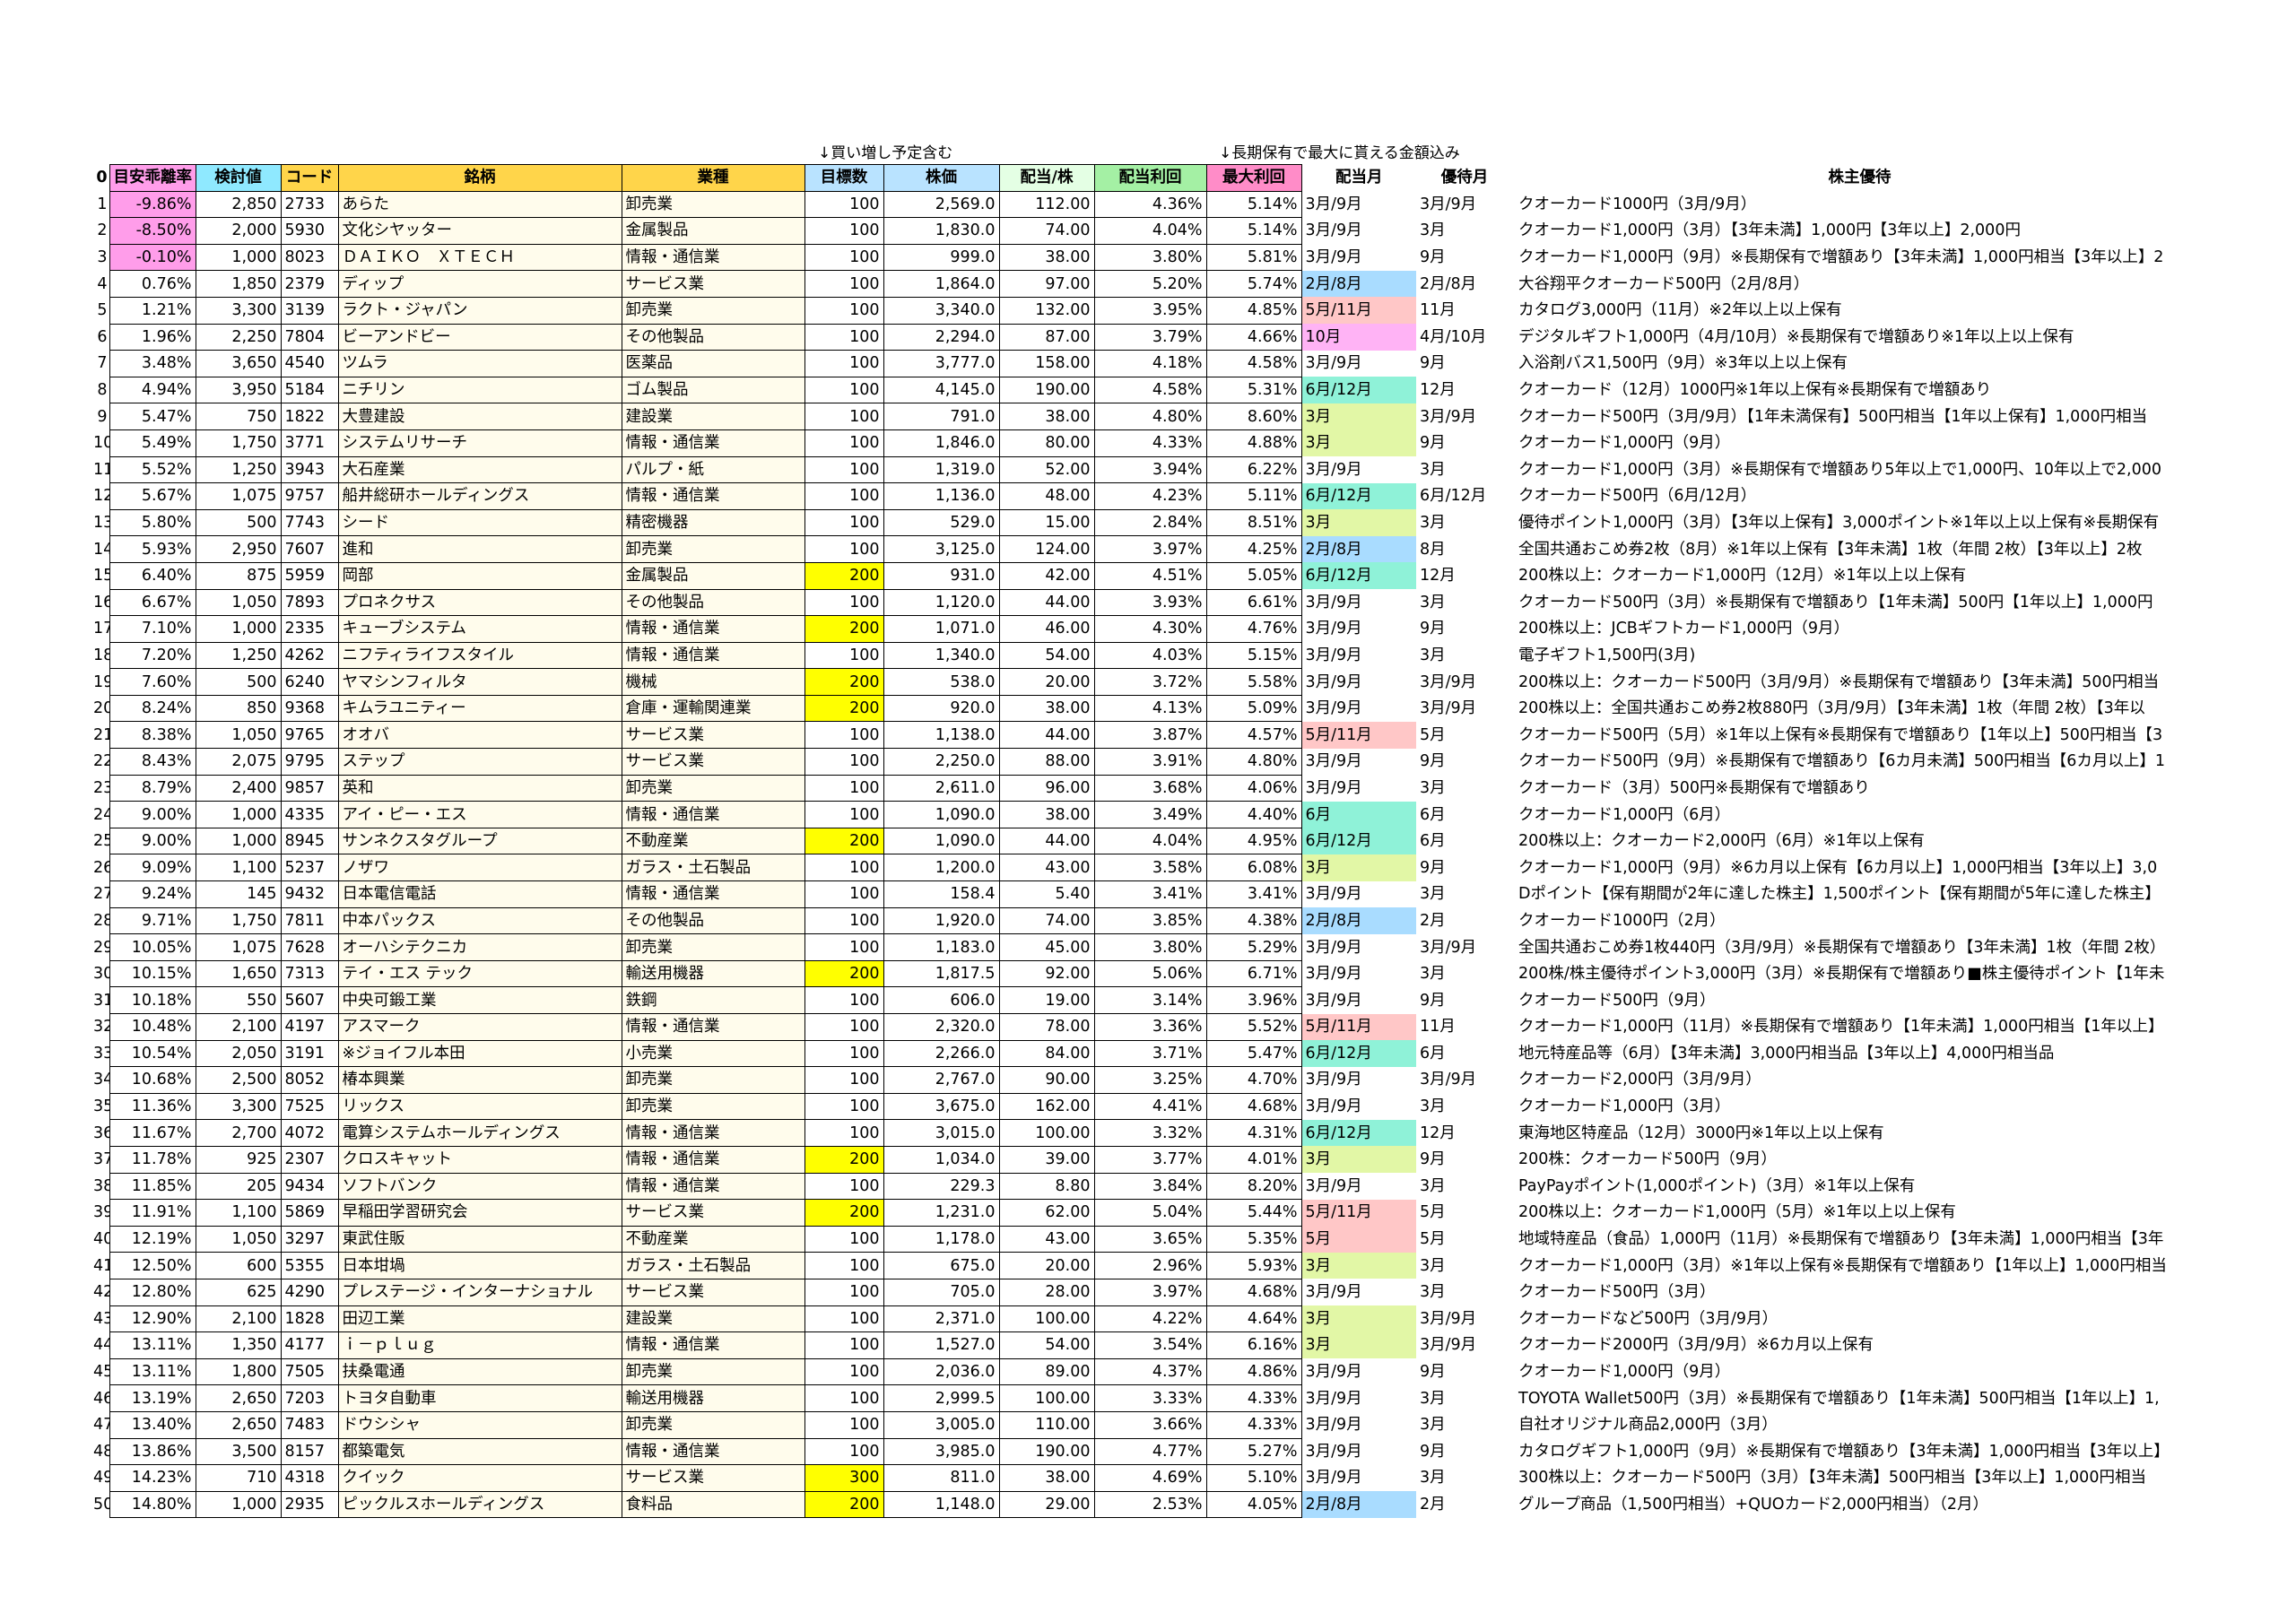  What do you see at coordinates (941, 469) in the screenshot?
I see `price-cell: 1,319.0` at bounding box center [941, 469].